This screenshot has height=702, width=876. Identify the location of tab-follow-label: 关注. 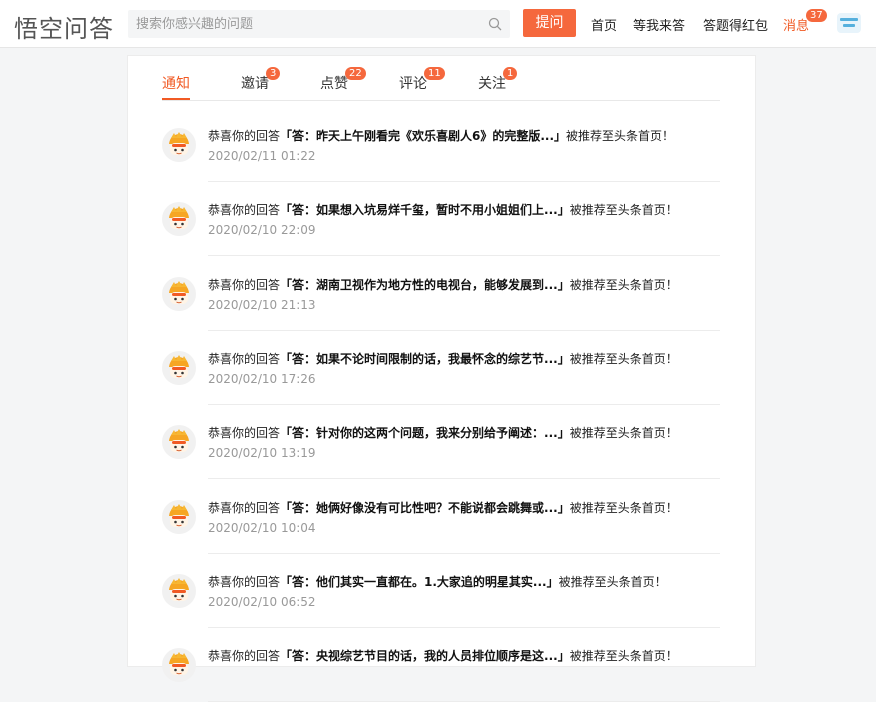
(492, 84).